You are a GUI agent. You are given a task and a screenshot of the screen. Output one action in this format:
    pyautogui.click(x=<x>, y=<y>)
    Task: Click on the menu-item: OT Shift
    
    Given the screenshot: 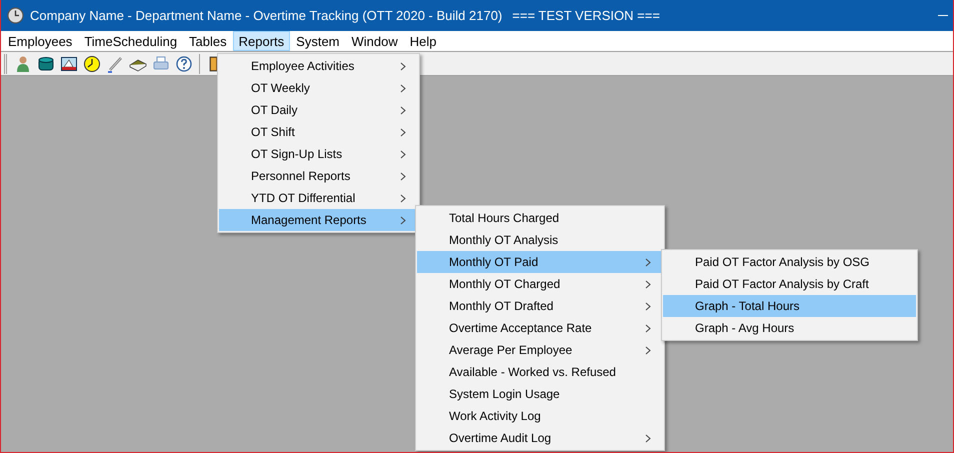 What is the action you would take?
    pyautogui.click(x=318, y=132)
    